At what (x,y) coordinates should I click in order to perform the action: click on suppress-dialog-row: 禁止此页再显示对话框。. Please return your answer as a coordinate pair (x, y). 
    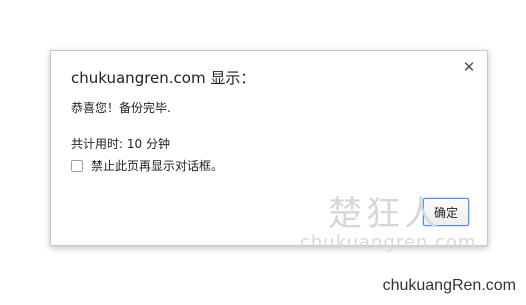
    Looking at the image, I should click on (147, 165).